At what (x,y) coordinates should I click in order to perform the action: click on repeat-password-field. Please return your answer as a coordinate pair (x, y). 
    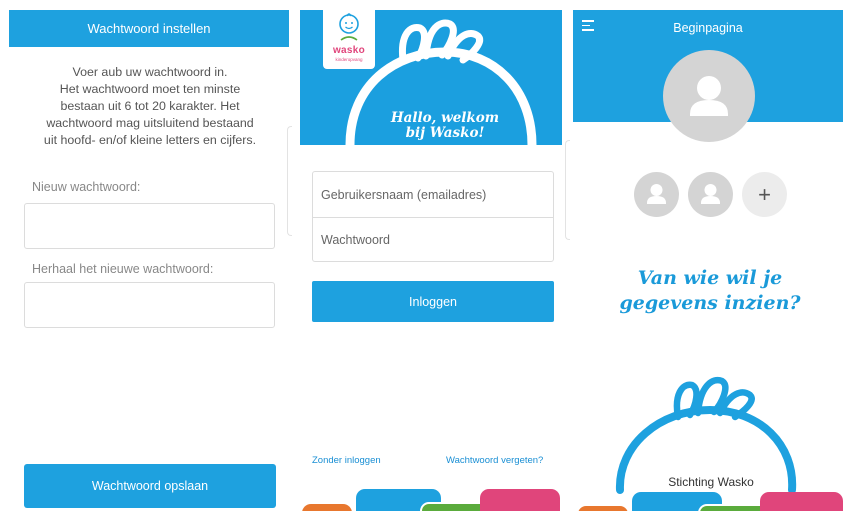
    Looking at the image, I should click on (149, 305).